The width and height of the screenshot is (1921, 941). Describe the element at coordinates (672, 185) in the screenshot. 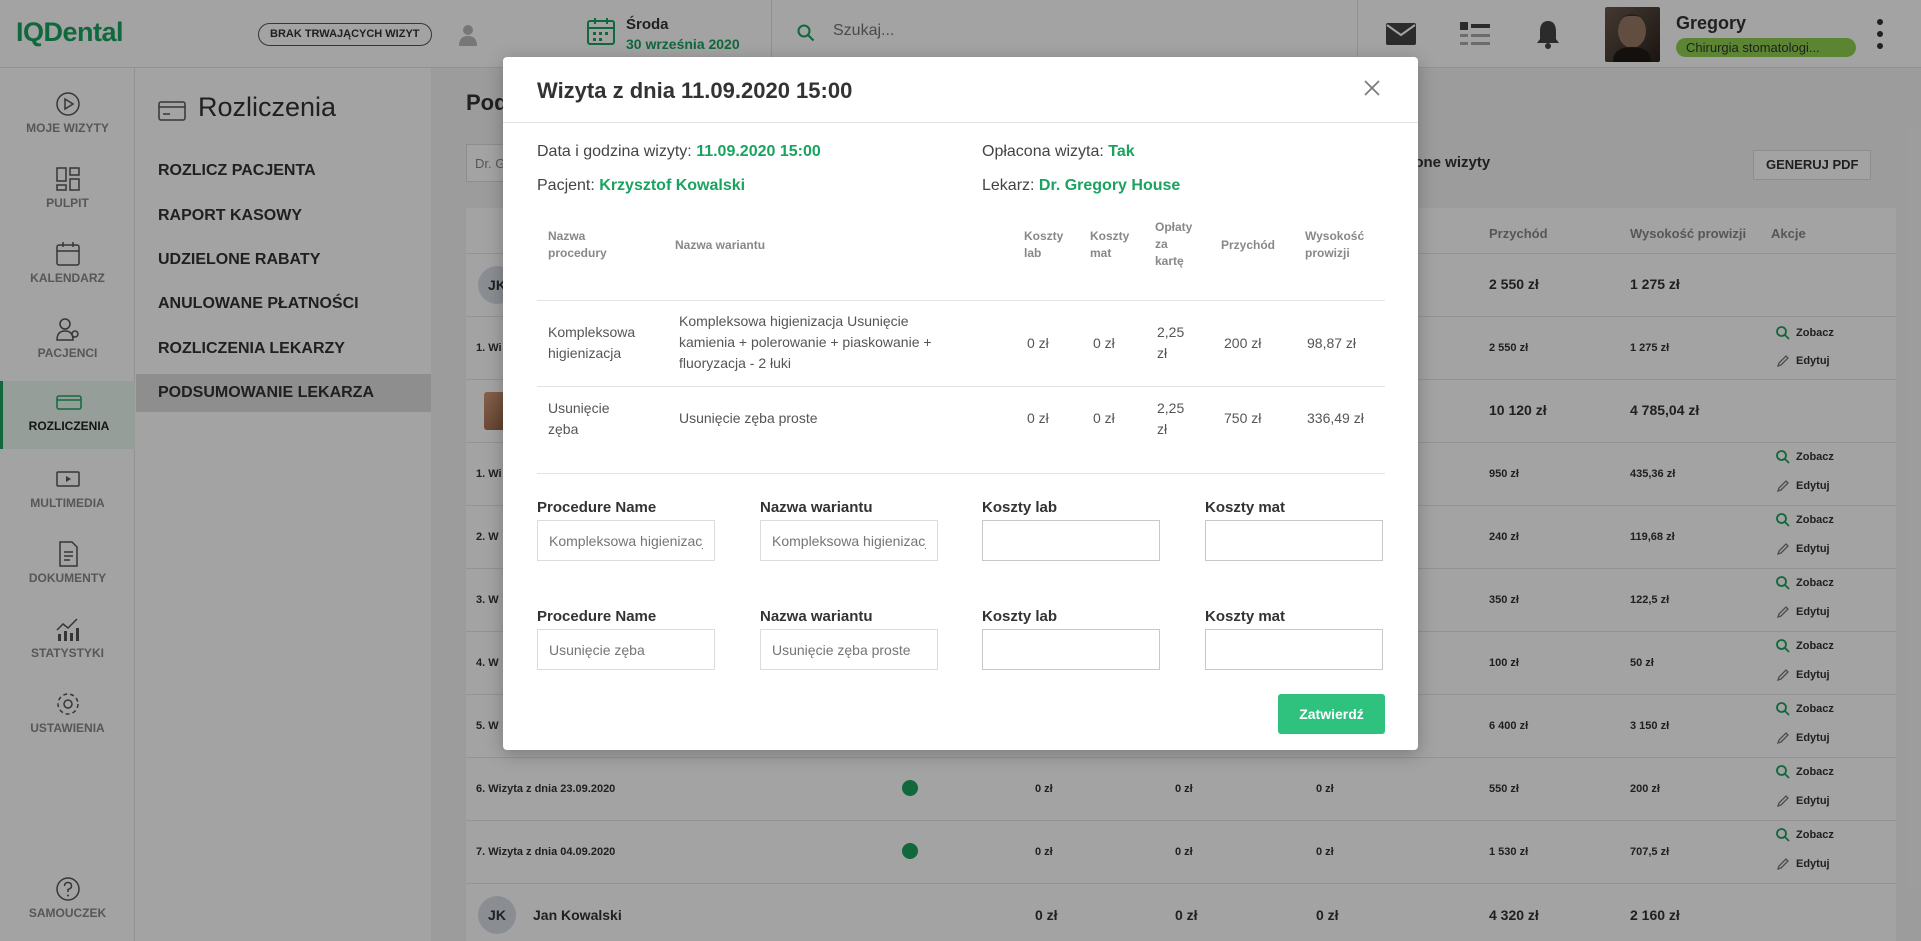

I see `patient-value: Krzysztof Kowalski` at that location.